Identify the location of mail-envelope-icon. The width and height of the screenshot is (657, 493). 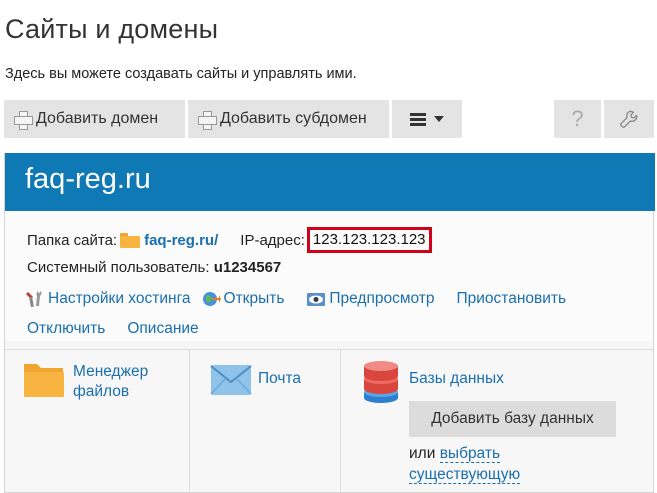
(231, 380).